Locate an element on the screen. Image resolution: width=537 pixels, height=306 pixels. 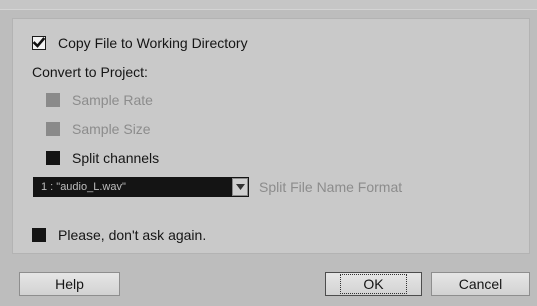
cancel-button: Cancel is located at coordinates (480, 284).